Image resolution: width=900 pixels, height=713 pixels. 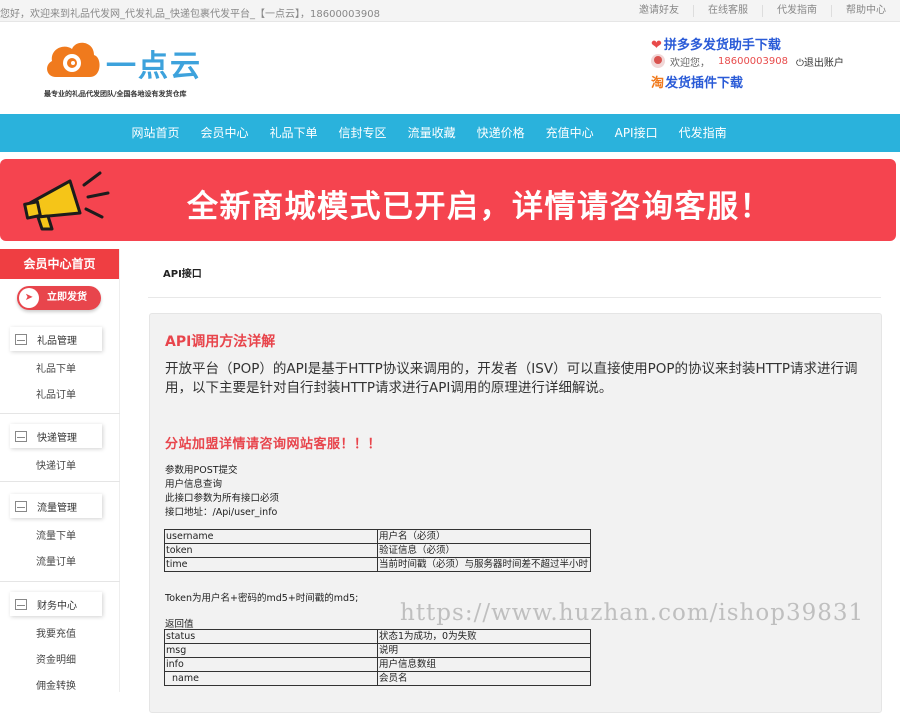 What do you see at coordinates (271, 550) in the screenshot?
I see `param-key: token` at bounding box center [271, 550].